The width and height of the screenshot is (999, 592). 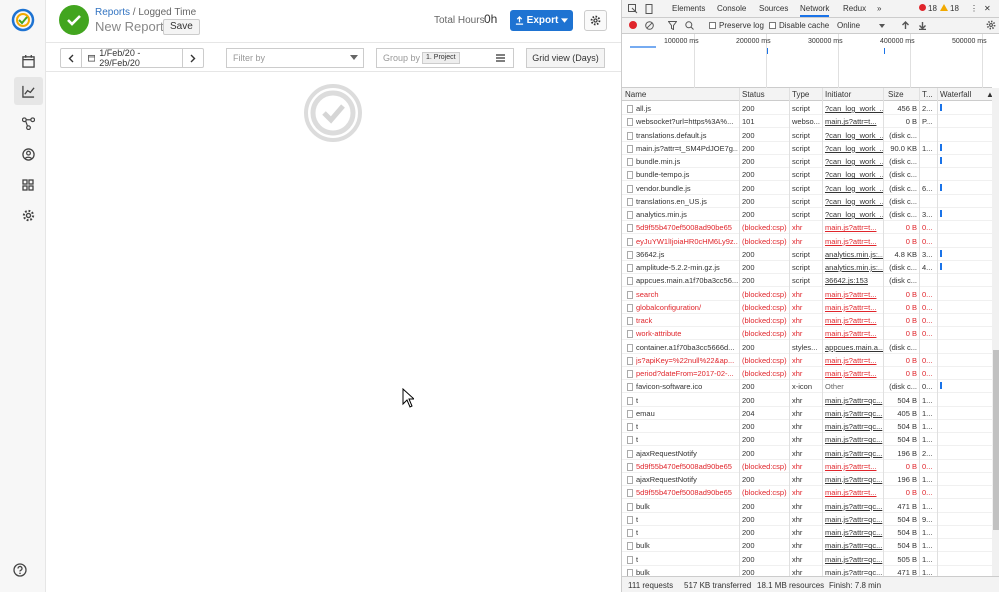 What do you see at coordinates (635, 94) in the screenshot?
I see `column-name: Name` at bounding box center [635, 94].